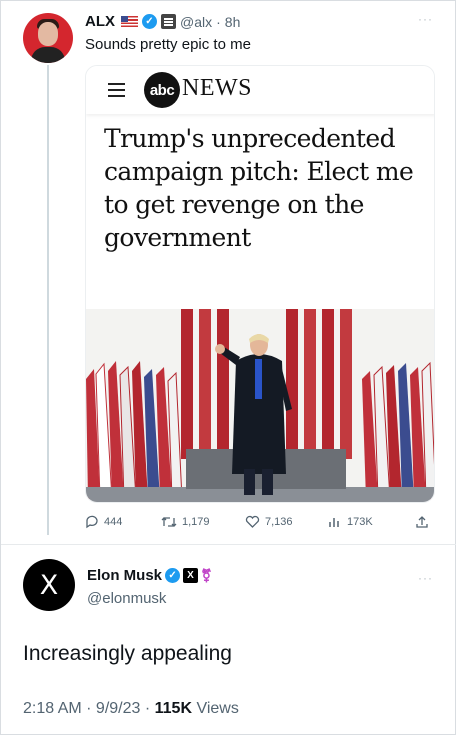 The width and height of the screenshot is (456, 735). I want to click on musk-more-options-icon: ···, so click(425, 578).